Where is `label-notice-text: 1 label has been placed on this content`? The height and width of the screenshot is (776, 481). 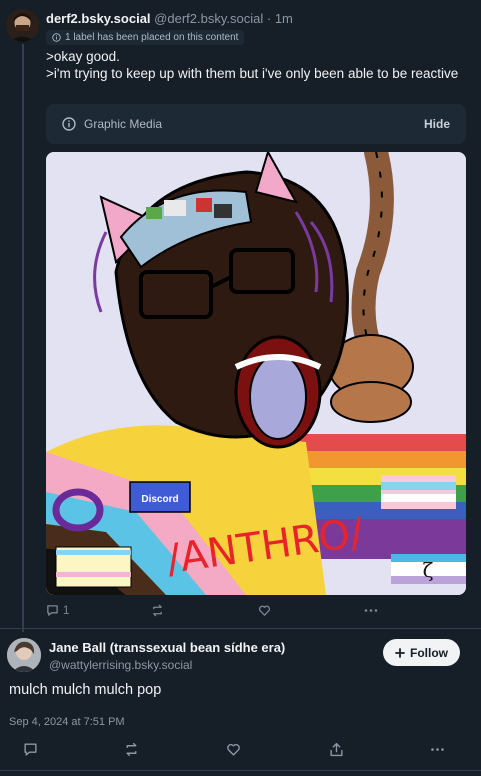 label-notice-text: 1 label has been placed on this content is located at coordinates (152, 37).